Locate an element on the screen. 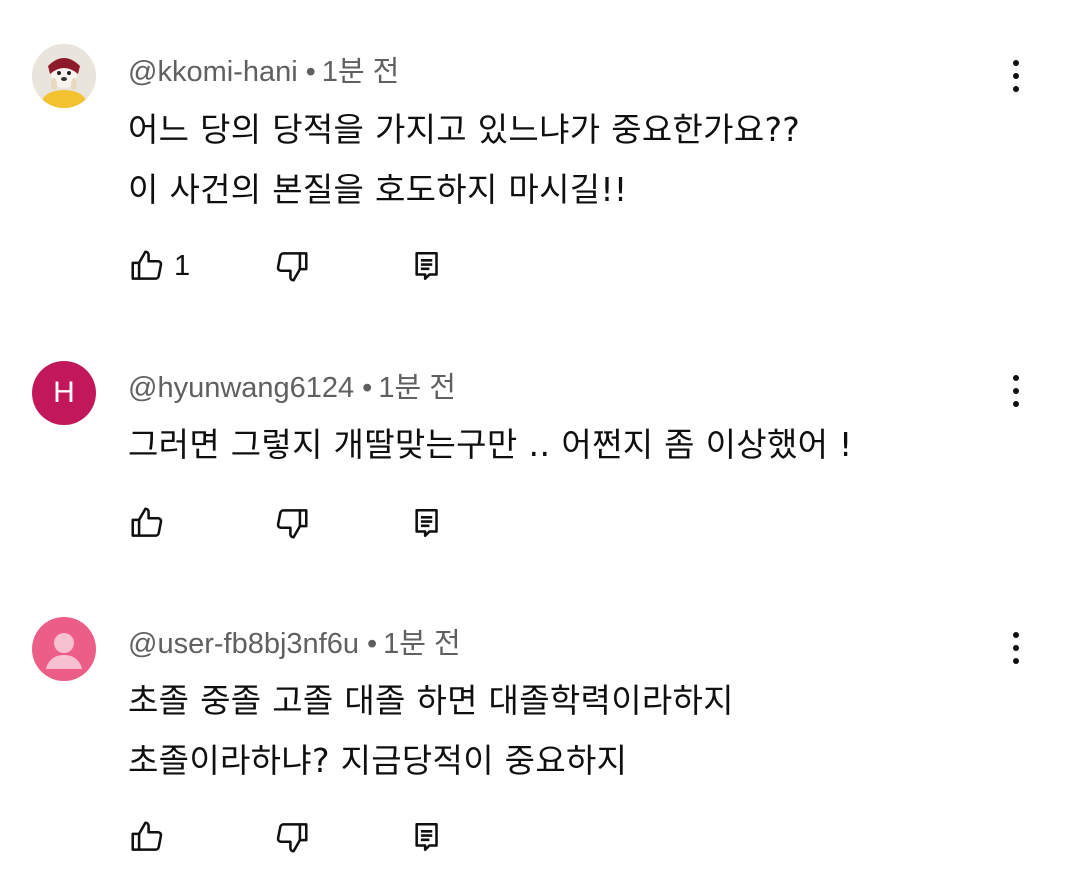 This screenshot has height=877, width=1065. like-count: 1 is located at coordinates (182, 265).